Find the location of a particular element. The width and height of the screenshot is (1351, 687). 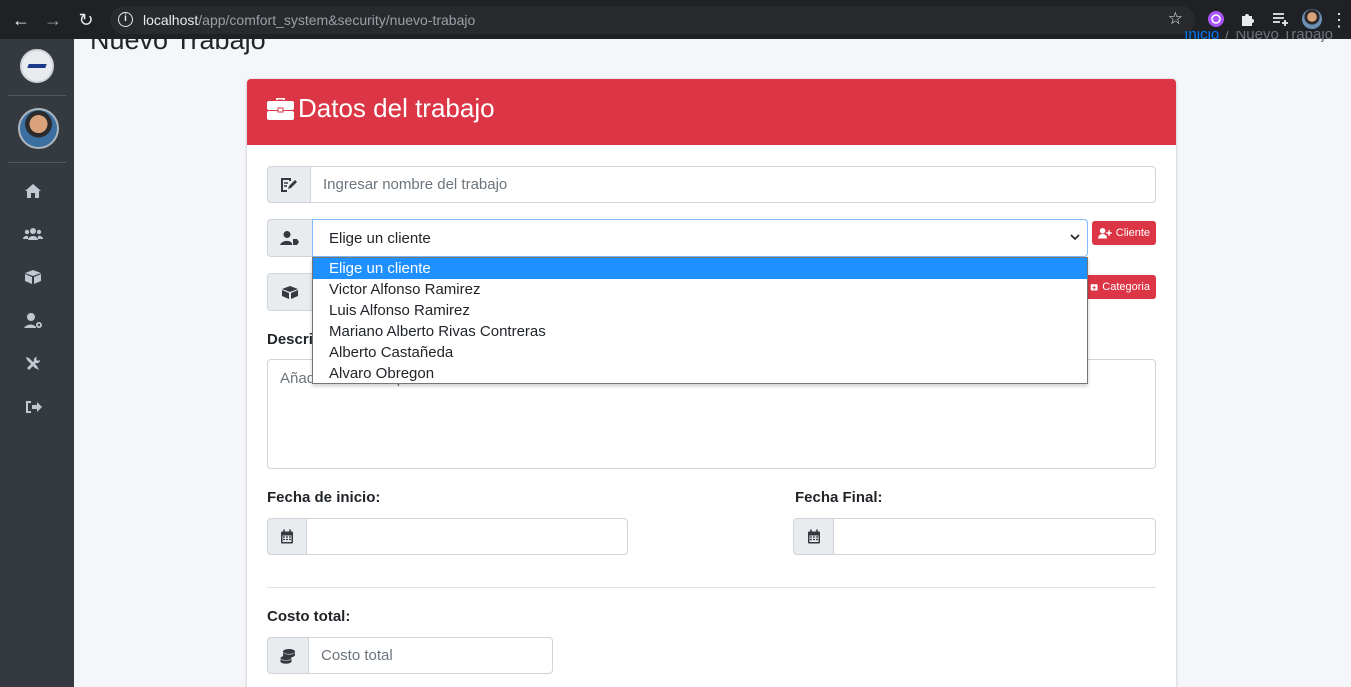

client-select-value: Elige un cliente is located at coordinates (380, 238).